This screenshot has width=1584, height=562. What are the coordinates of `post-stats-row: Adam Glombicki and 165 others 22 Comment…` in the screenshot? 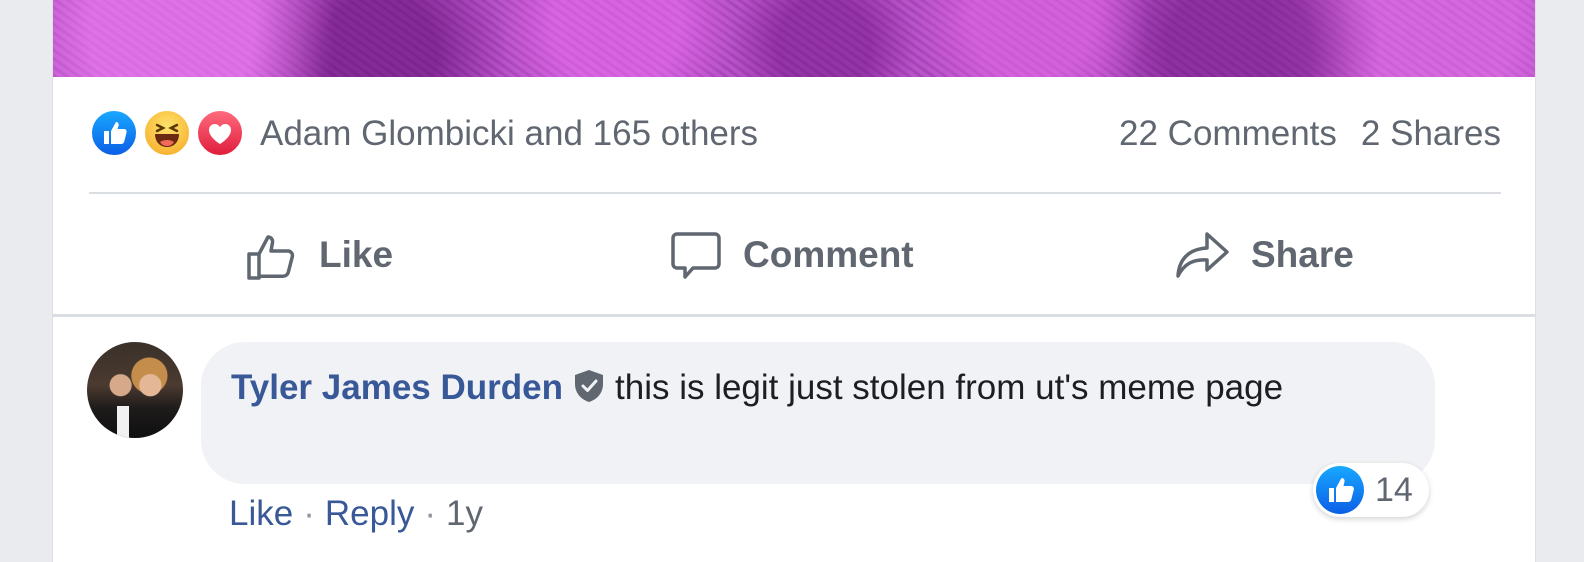 It's located at (795, 134).